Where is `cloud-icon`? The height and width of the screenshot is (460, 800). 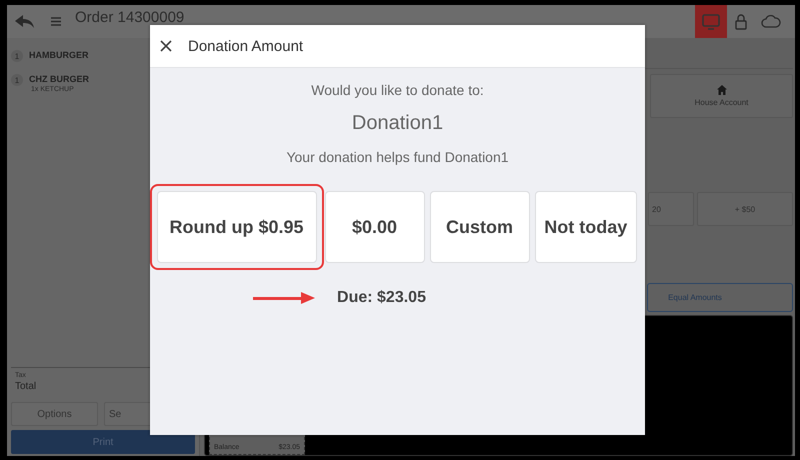 cloud-icon is located at coordinates (771, 21).